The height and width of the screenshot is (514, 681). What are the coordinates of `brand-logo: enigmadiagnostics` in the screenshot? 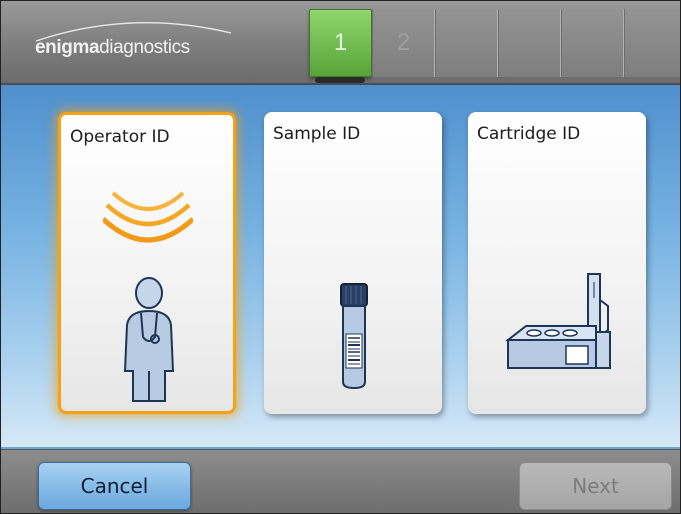 It's located at (112, 48).